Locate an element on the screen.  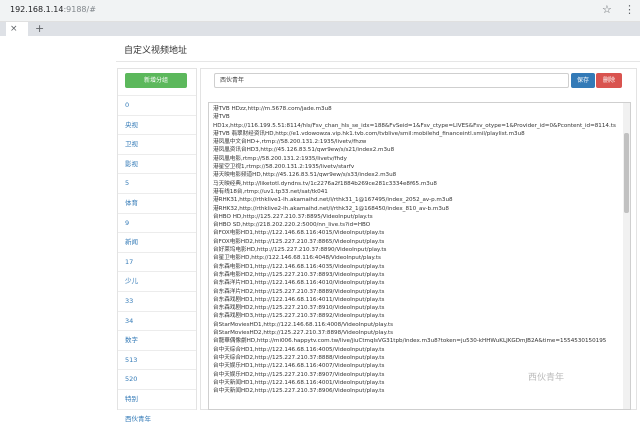
scrollbar-thumb is located at coordinates (626, 173).